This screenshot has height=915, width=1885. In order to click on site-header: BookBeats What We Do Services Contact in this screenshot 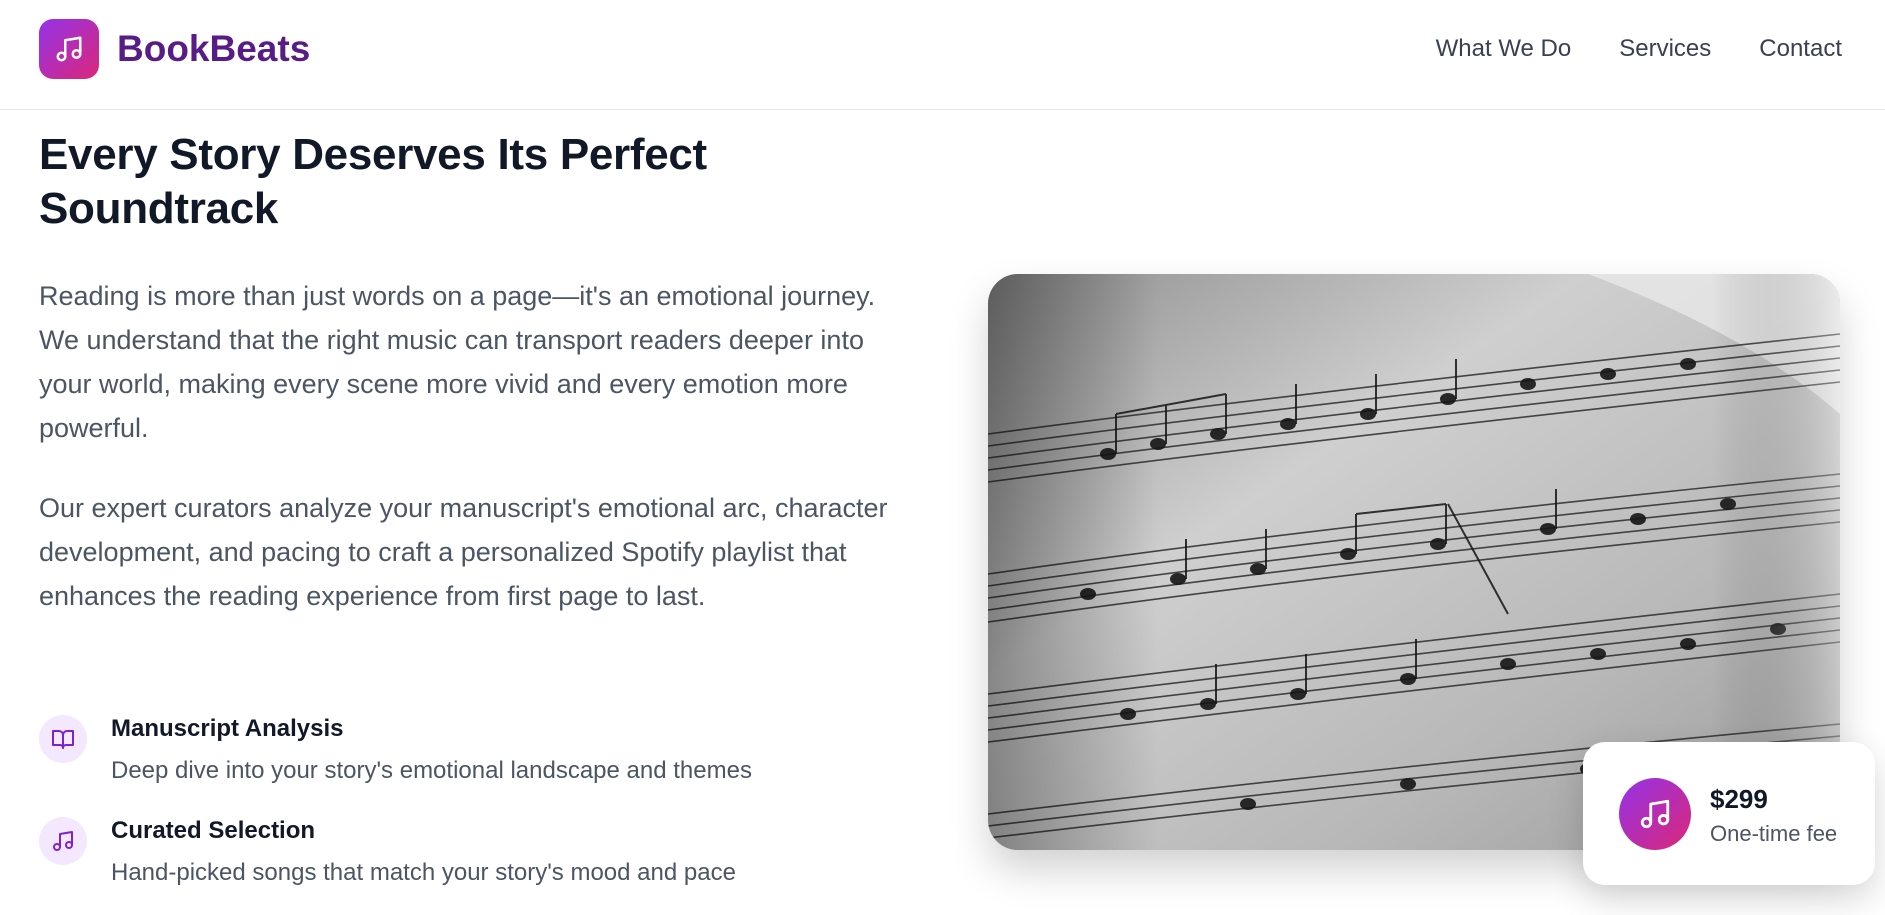, I will do `click(942, 55)`.